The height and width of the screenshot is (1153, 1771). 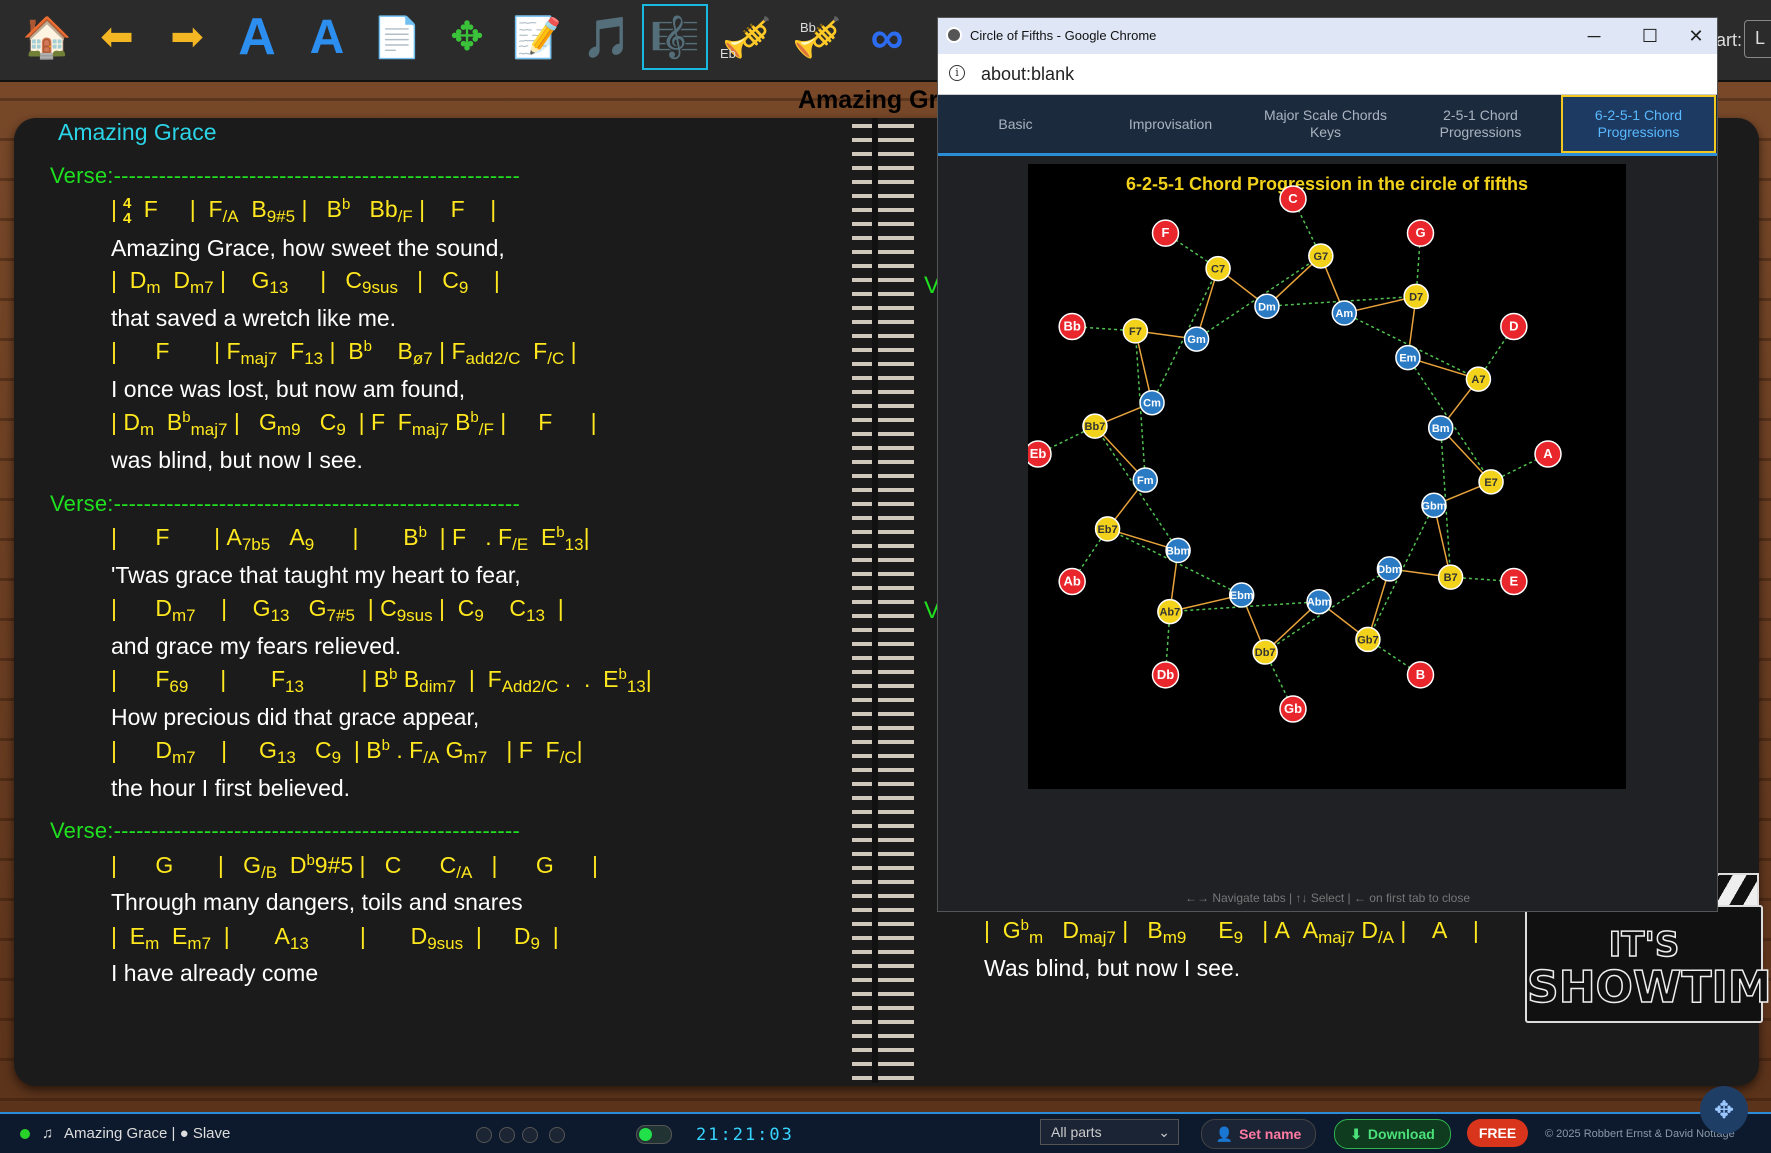 I want to click on copyright: © 2025 Robbert Ernst & David Nottage, so click(x=1640, y=1134).